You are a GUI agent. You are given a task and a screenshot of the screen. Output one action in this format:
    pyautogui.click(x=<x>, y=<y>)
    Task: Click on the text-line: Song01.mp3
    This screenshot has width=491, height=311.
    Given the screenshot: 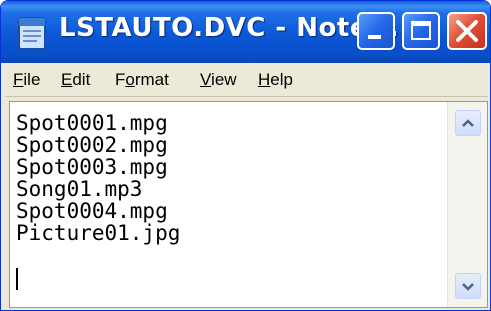 What is the action you would take?
    pyautogui.click(x=79, y=189)
    